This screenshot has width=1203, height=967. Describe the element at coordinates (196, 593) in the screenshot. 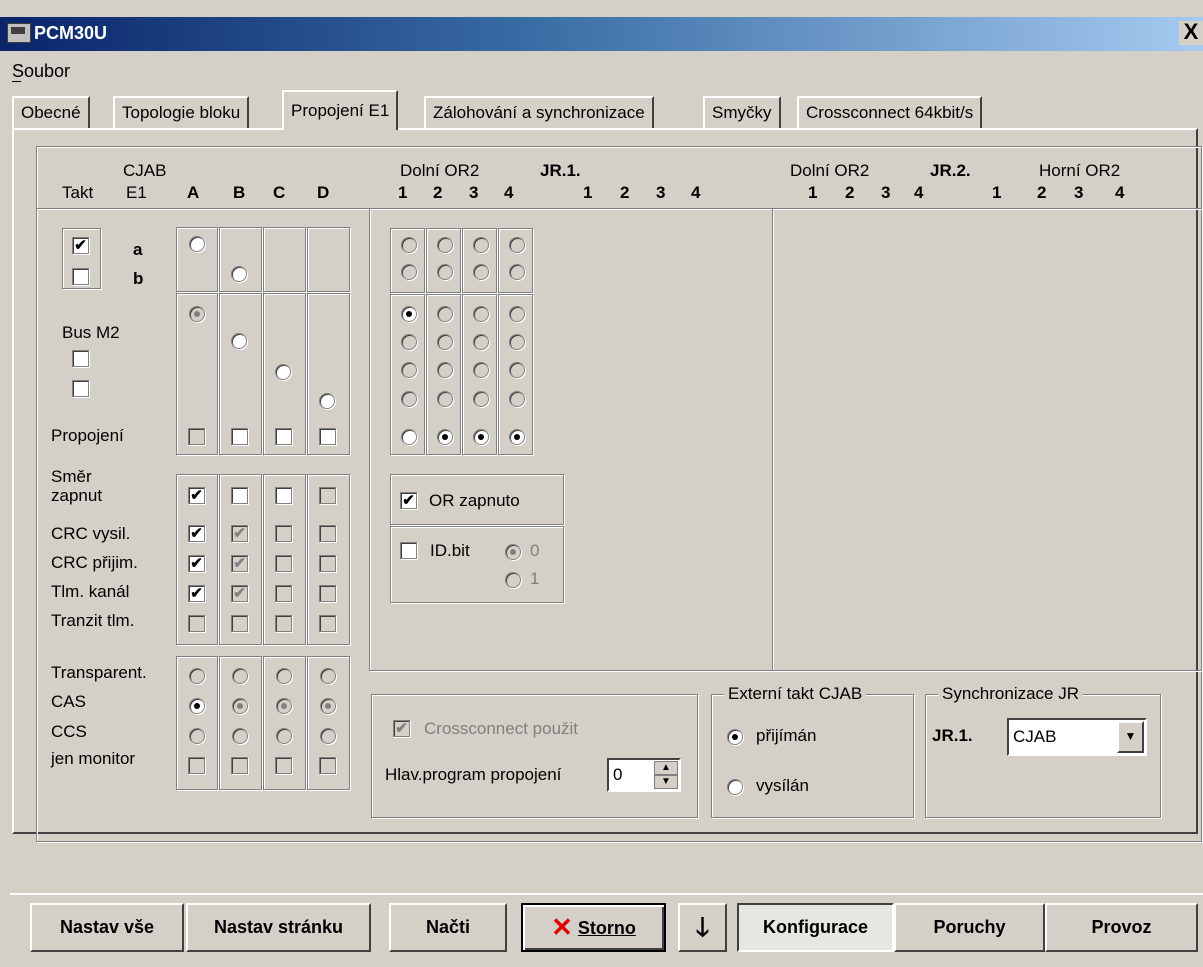

I see `tlm-kanal-checkbox-a: ✔` at that location.